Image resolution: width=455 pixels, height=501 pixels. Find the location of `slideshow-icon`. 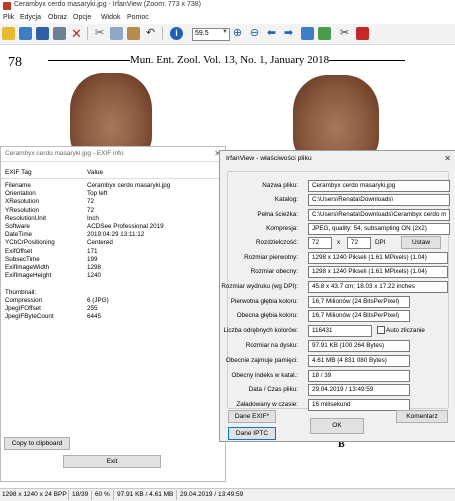

slideshow-icon is located at coordinates (307, 33).